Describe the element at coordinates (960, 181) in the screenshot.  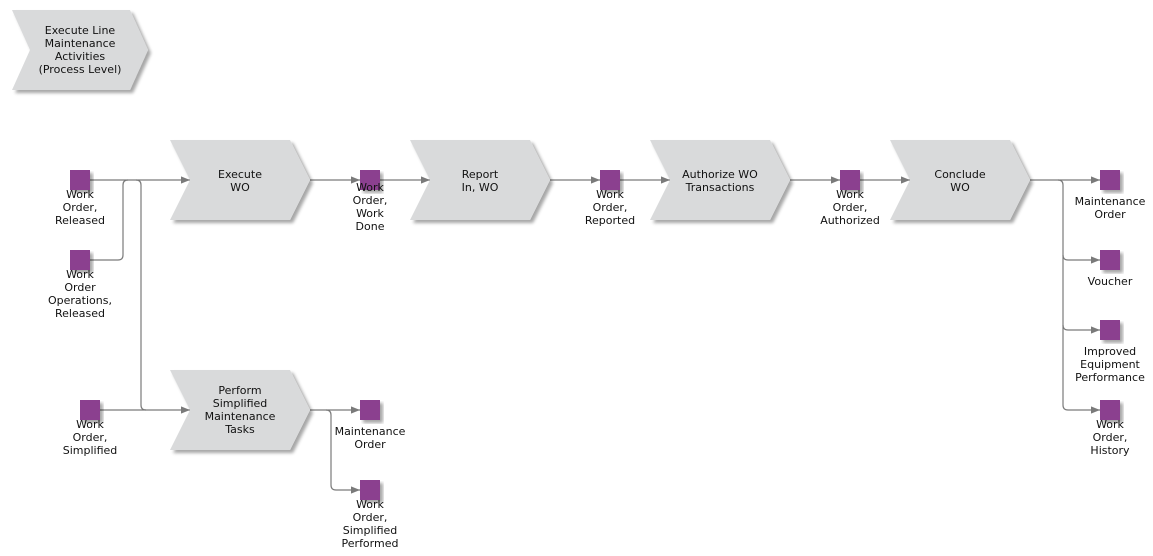
I see `function-label-conclude-wo: Conclude WO` at that location.